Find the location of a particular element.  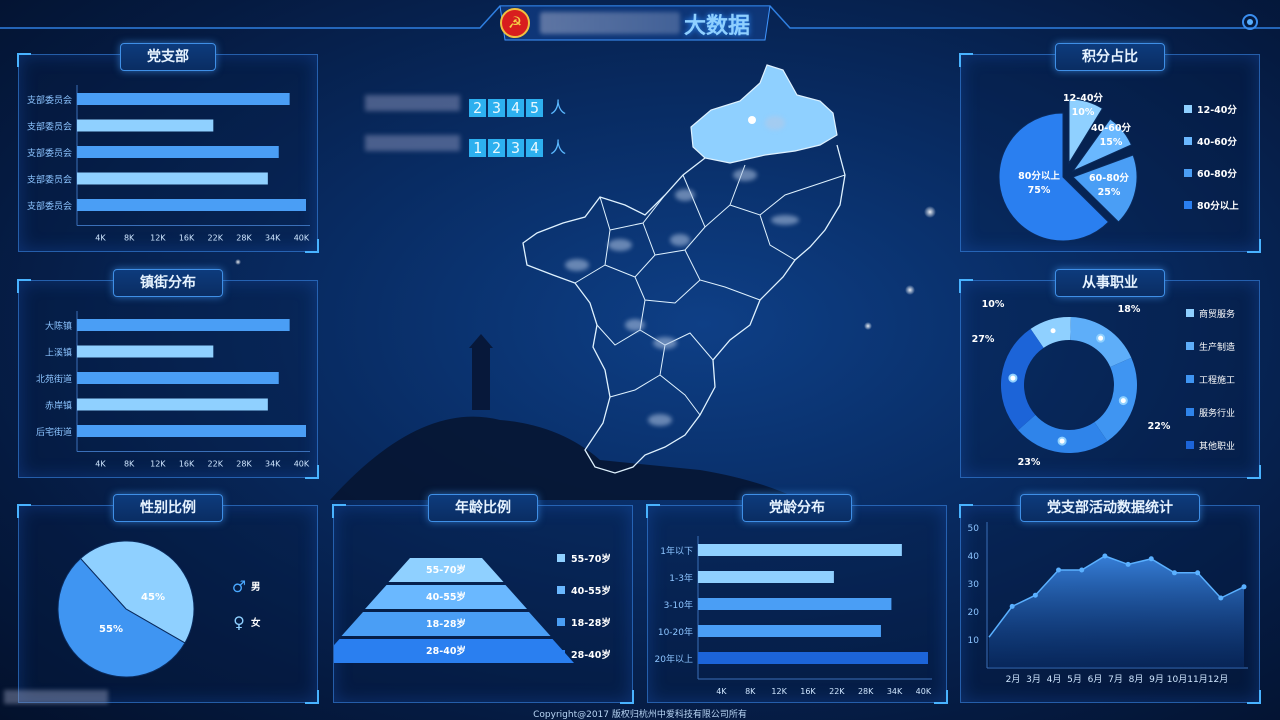

y-tick-label: 1年以下 is located at coordinates (676, 551).